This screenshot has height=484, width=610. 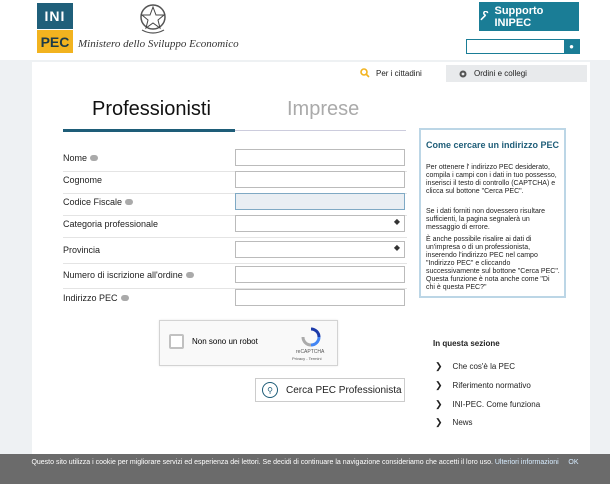 I want to click on section-title: In questa sezione, so click(x=466, y=343).